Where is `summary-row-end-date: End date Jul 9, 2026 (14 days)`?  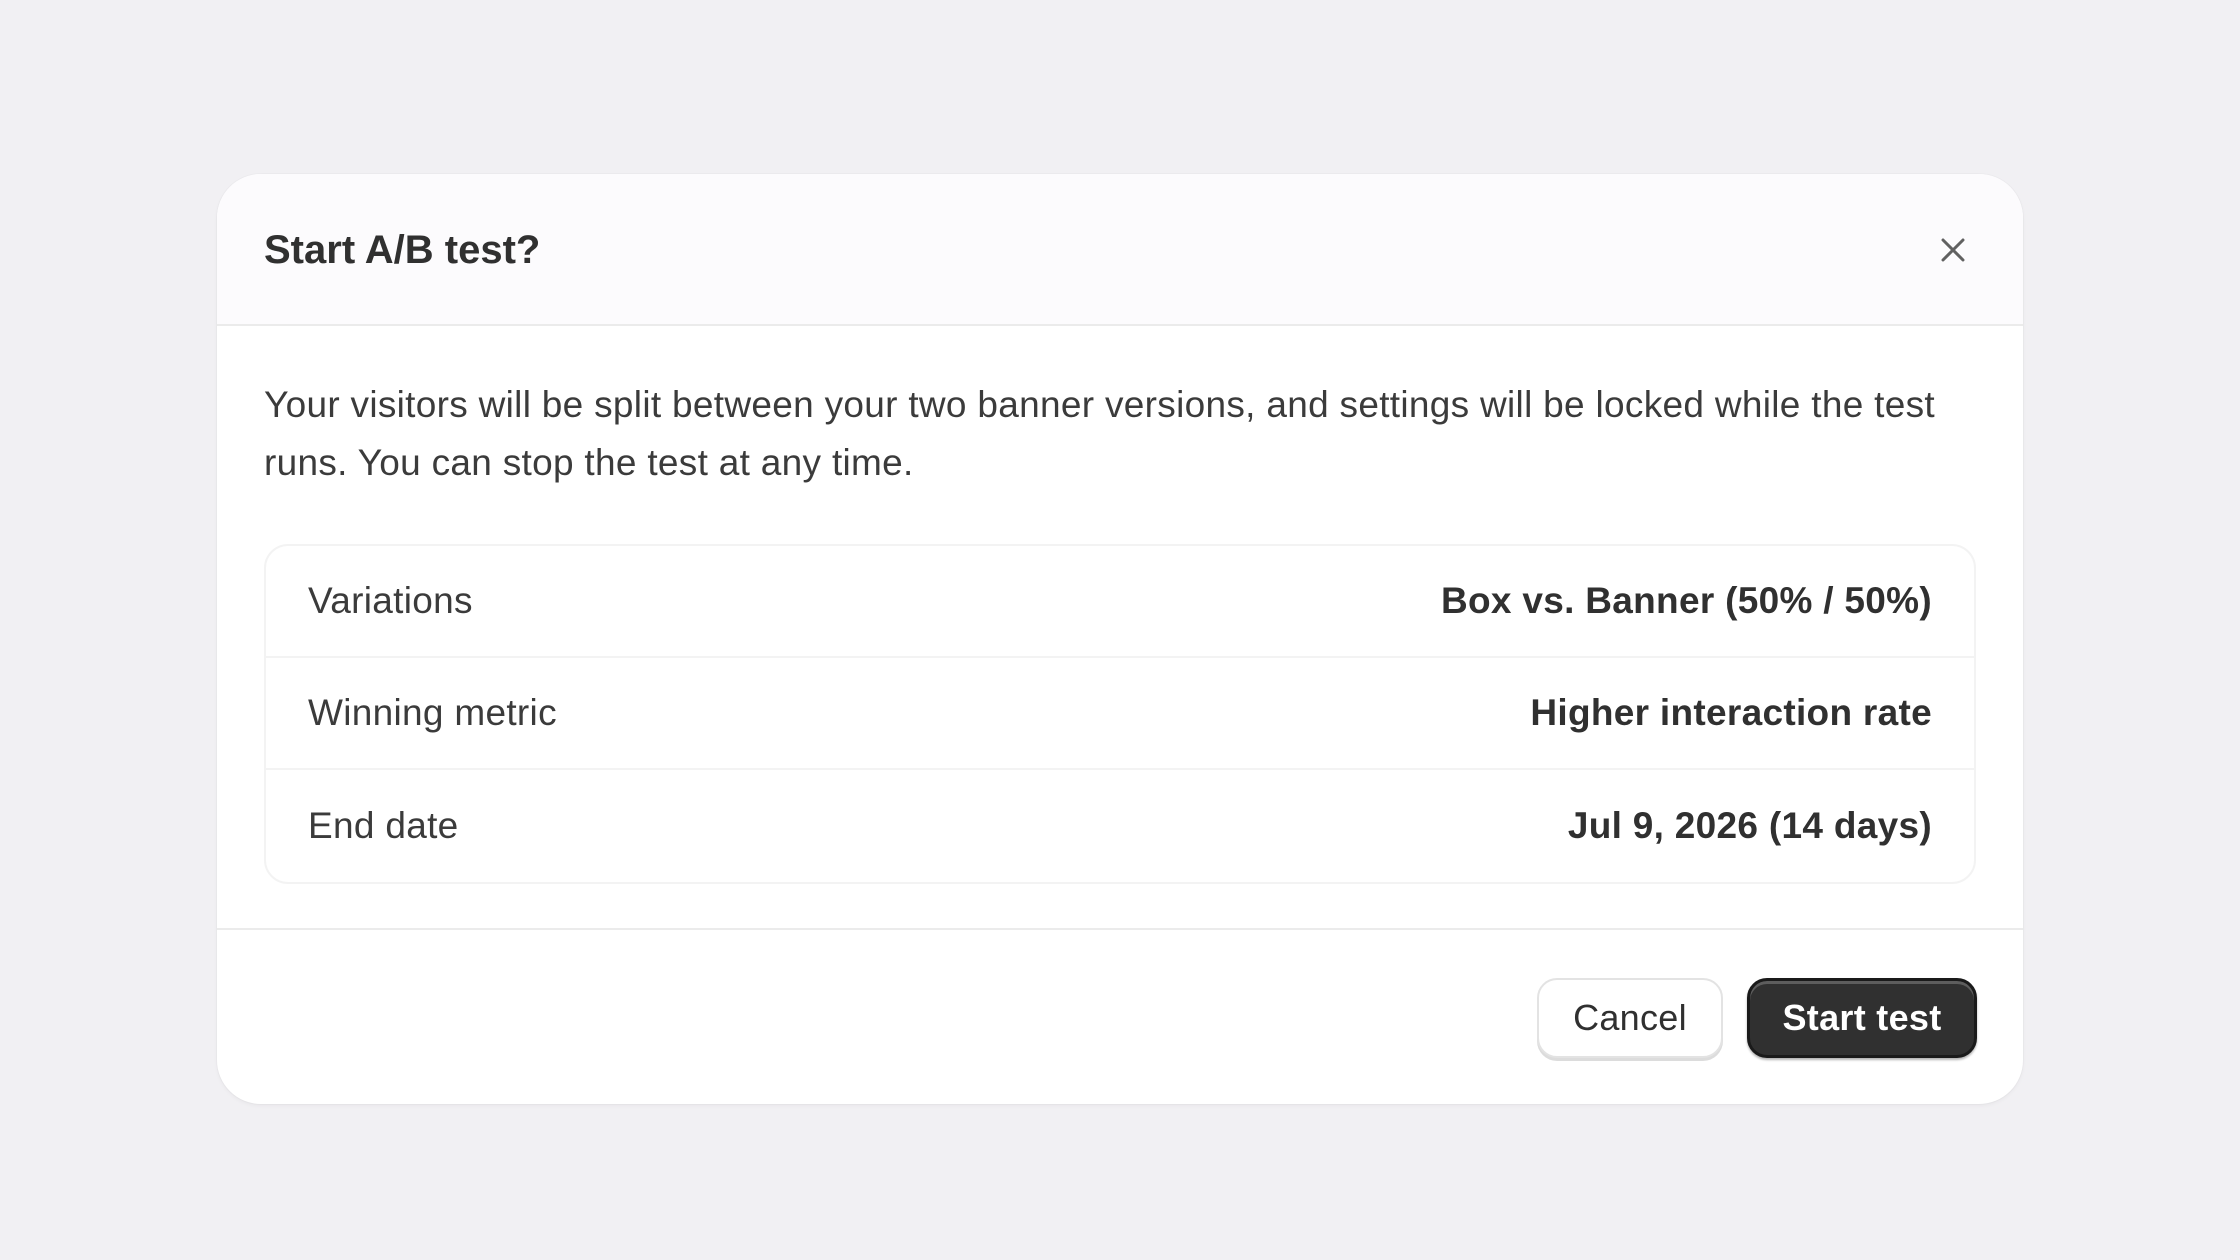 summary-row-end-date: End date Jul 9, 2026 (14 days) is located at coordinates (1120, 826).